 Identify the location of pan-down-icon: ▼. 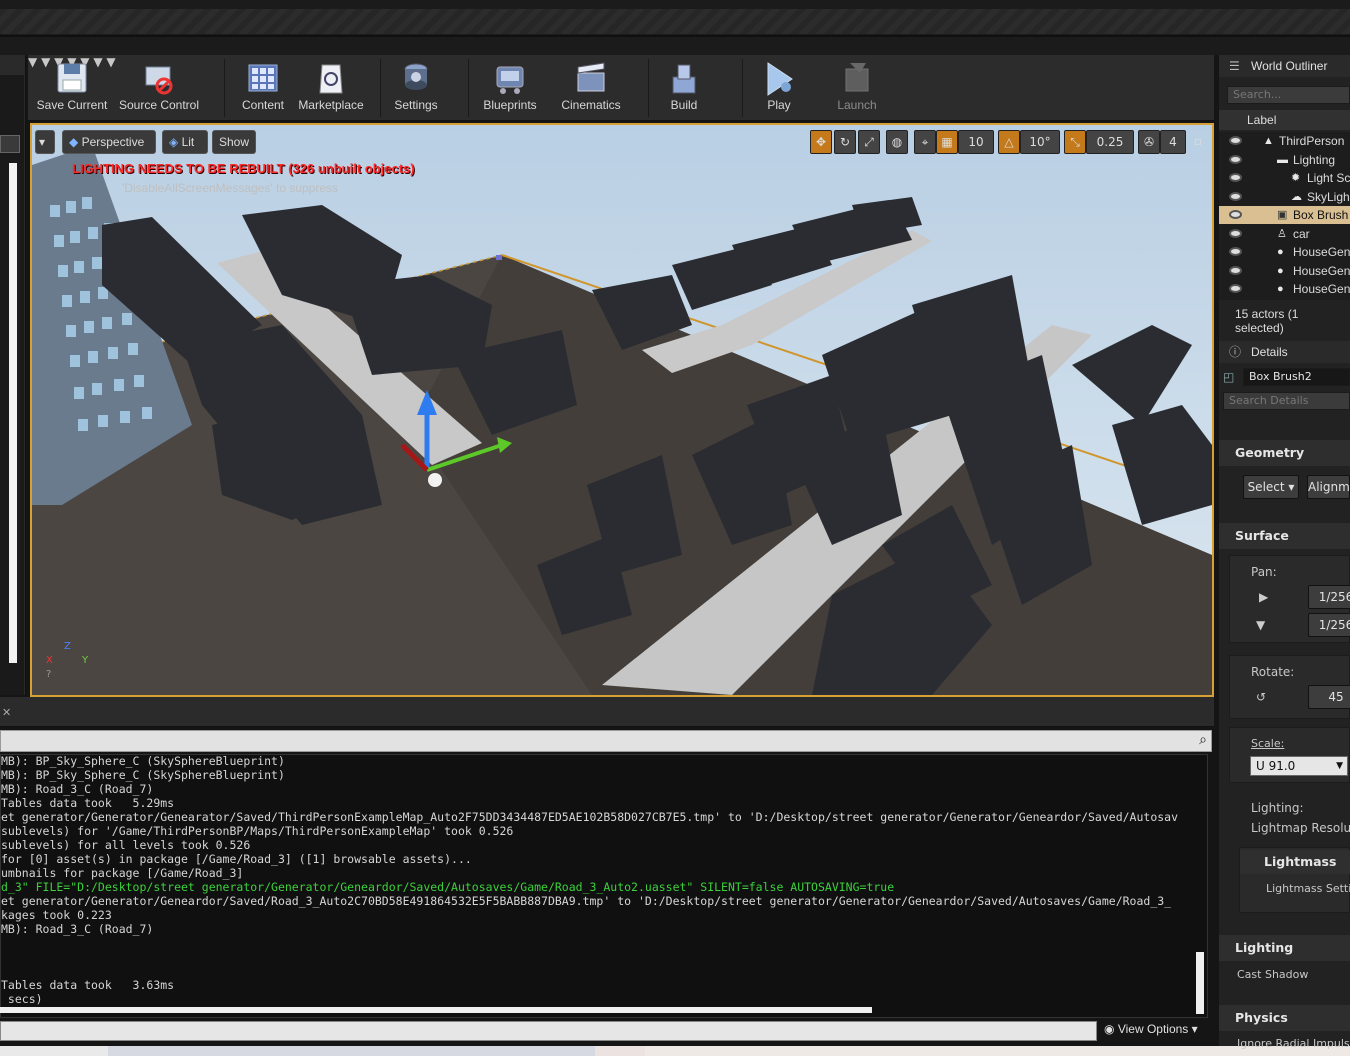
(1260, 625).